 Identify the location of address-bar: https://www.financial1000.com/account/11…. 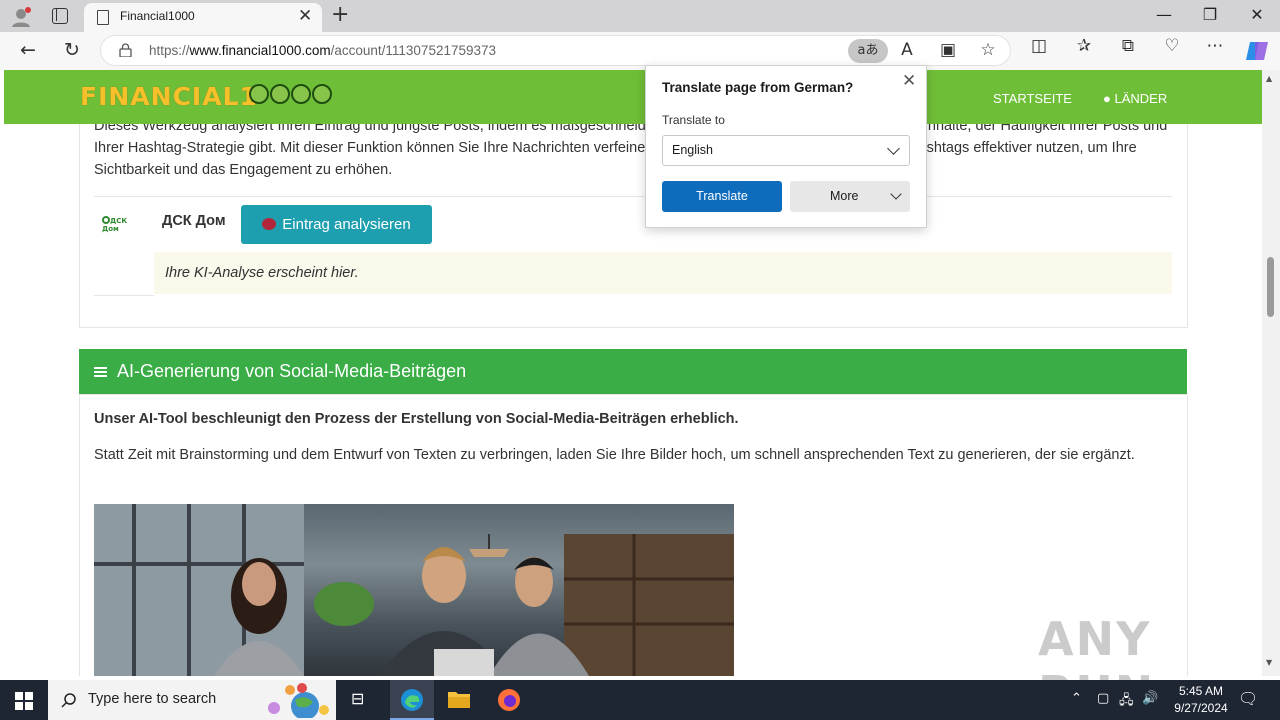
(555, 50).